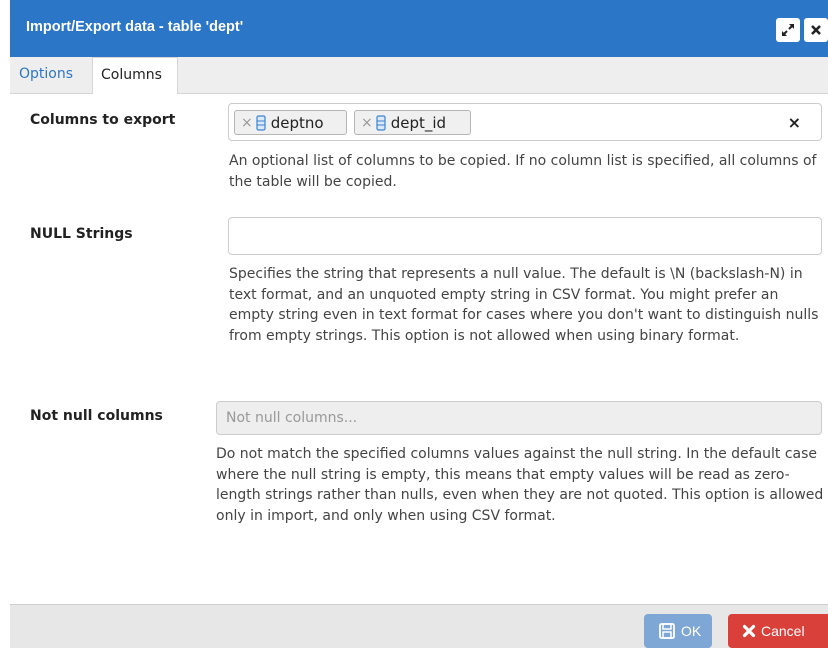 This screenshot has height=648, width=828. Describe the element at coordinates (678, 631) in the screenshot. I see `ok-button: OK` at that location.